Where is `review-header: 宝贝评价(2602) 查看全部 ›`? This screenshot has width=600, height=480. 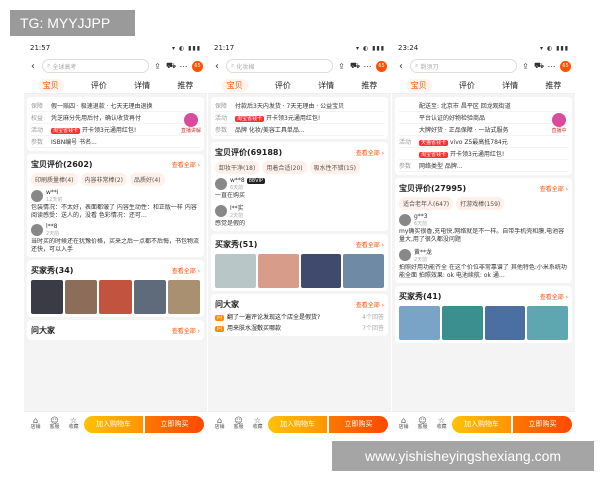
review-header: 宝贝评价(2602) 查看全部 › is located at coordinates (115, 164).